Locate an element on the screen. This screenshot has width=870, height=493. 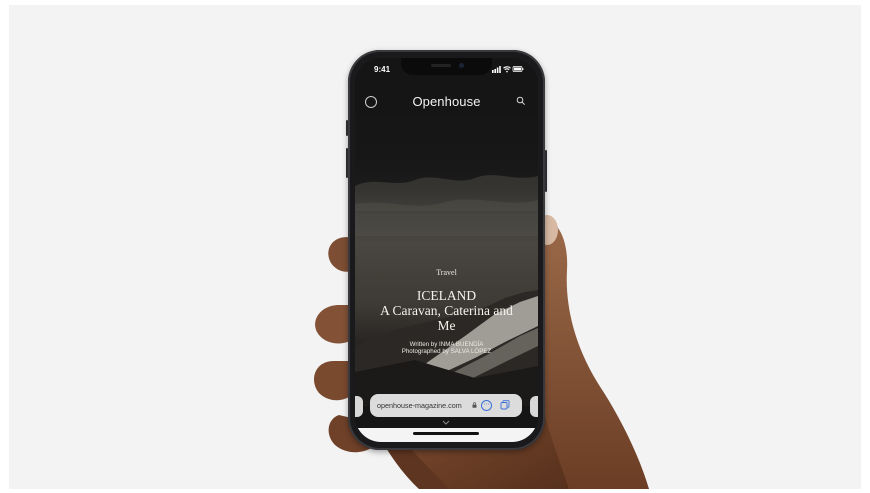
signal-icon is located at coordinates (496, 69).